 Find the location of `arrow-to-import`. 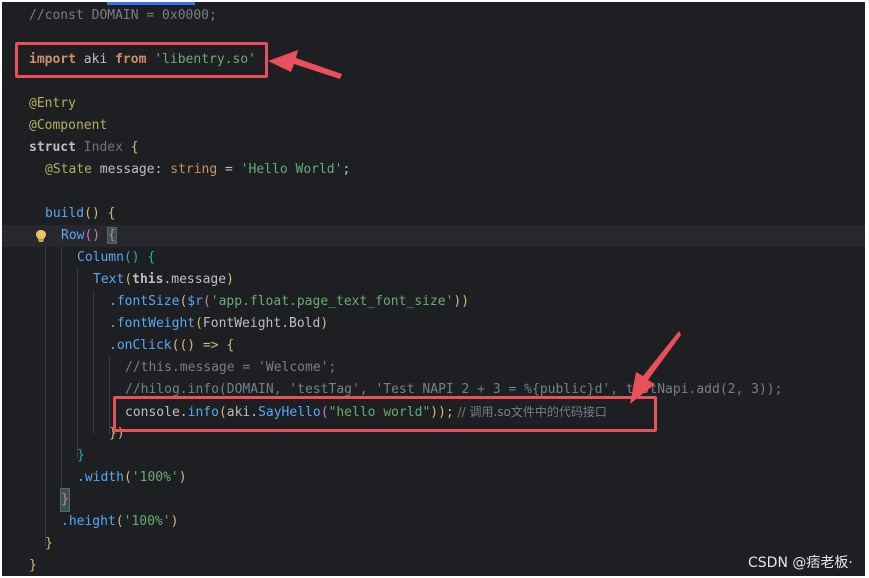

arrow-to-import is located at coordinates (305, 64).